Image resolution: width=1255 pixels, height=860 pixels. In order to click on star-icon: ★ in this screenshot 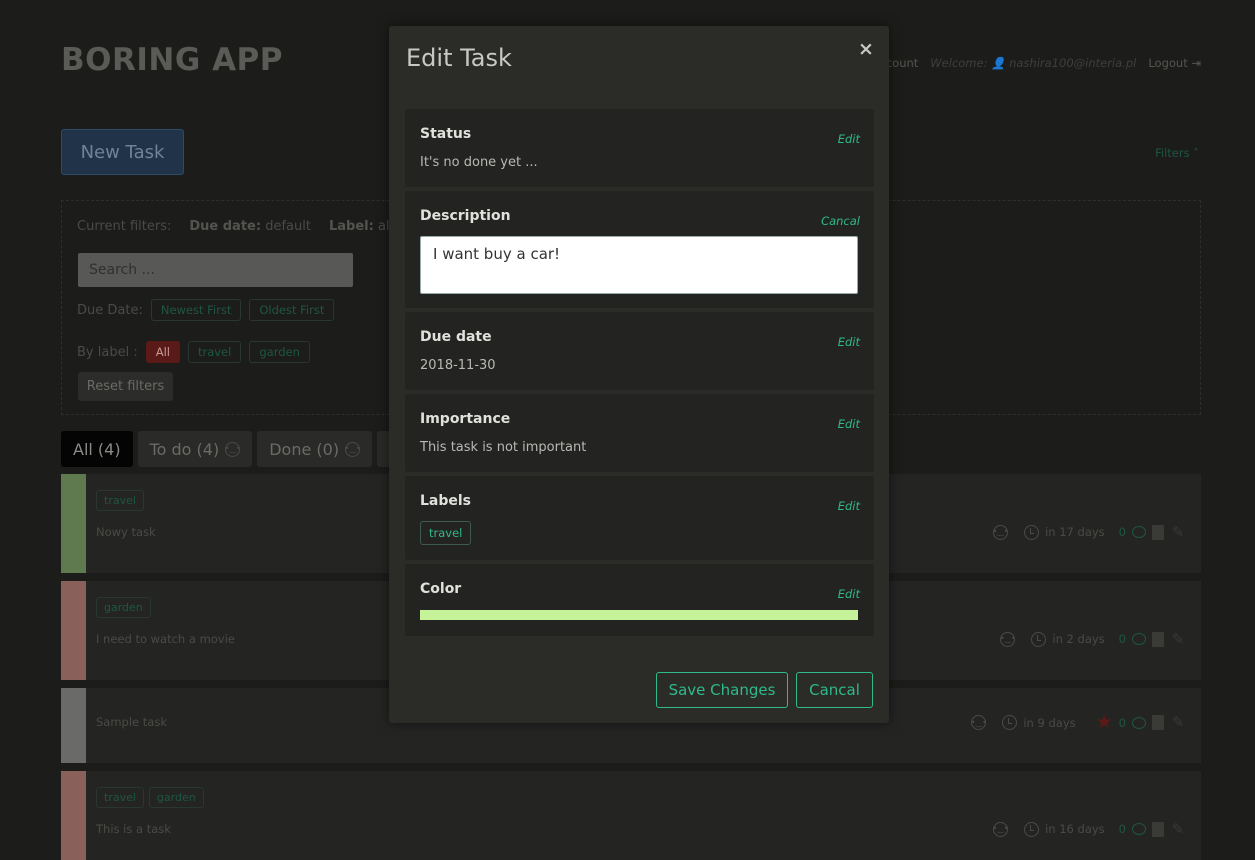, I will do `click(1104, 722)`.